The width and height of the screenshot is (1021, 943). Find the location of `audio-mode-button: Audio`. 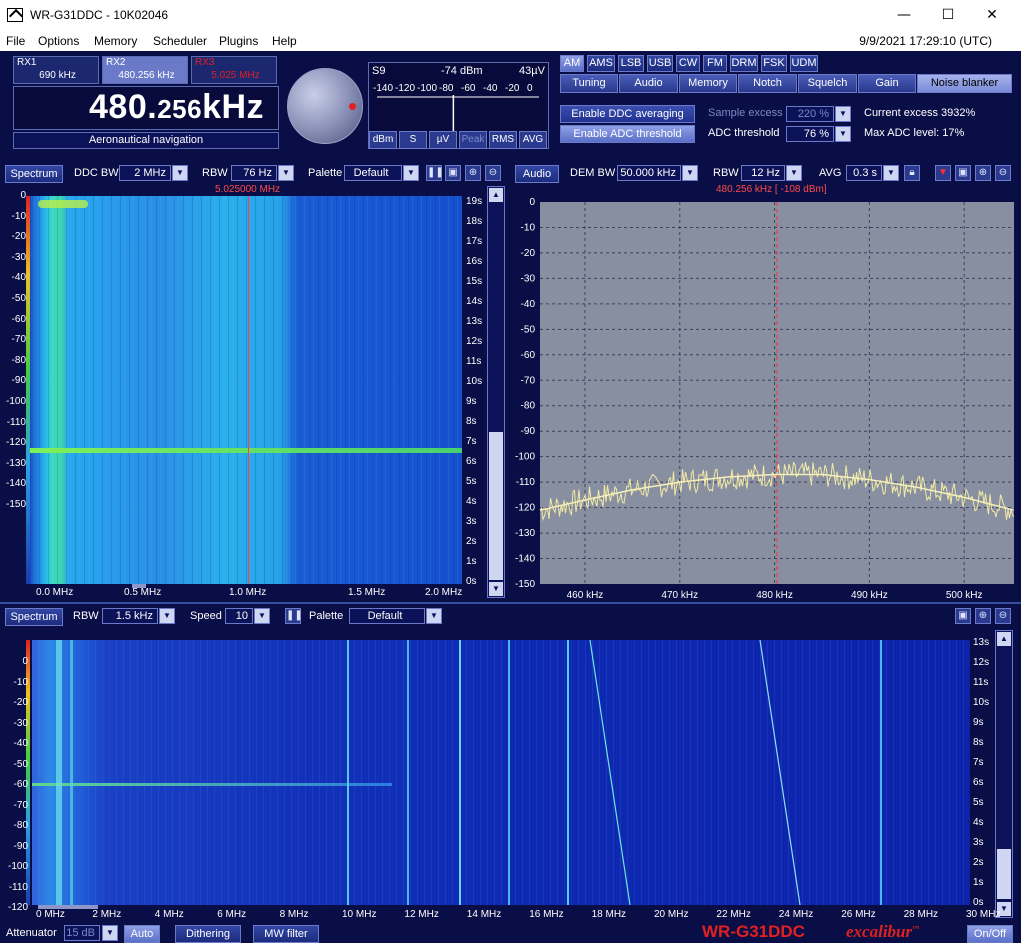

audio-mode-button: Audio is located at coordinates (537, 174).